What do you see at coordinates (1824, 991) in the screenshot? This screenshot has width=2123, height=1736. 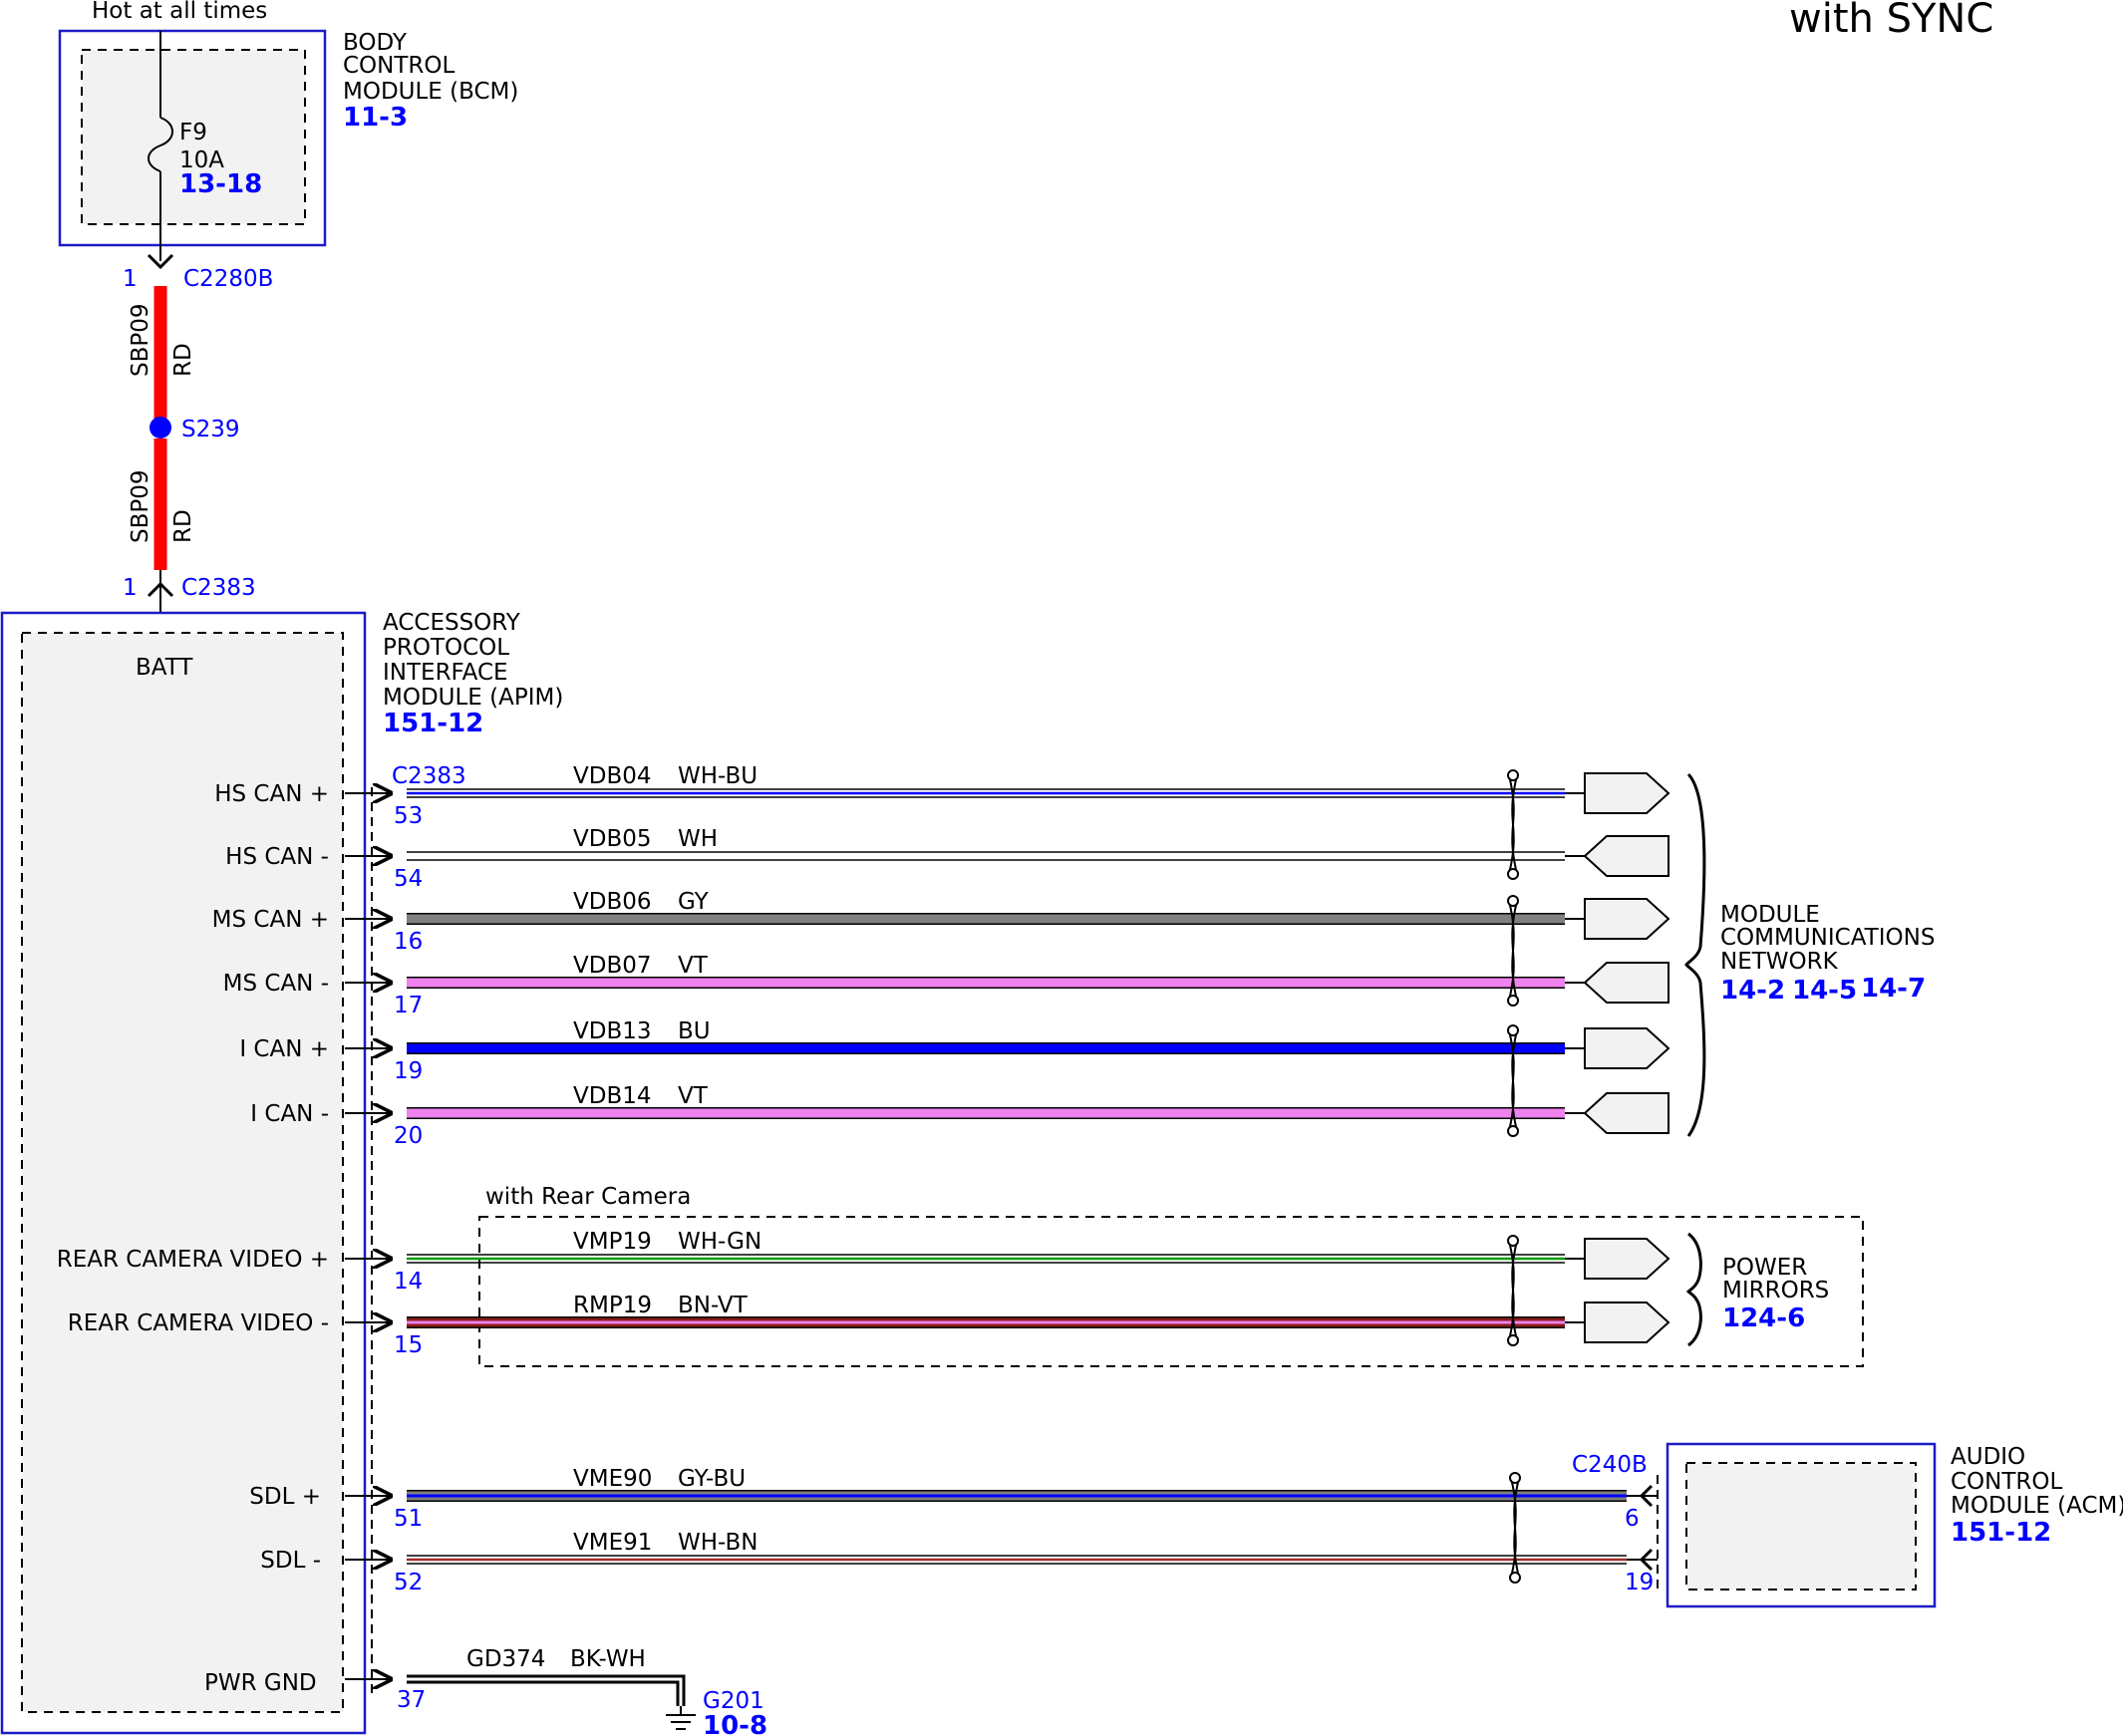 I see `network-ref-link-2: 14-5` at bounding box center [1824, 991].